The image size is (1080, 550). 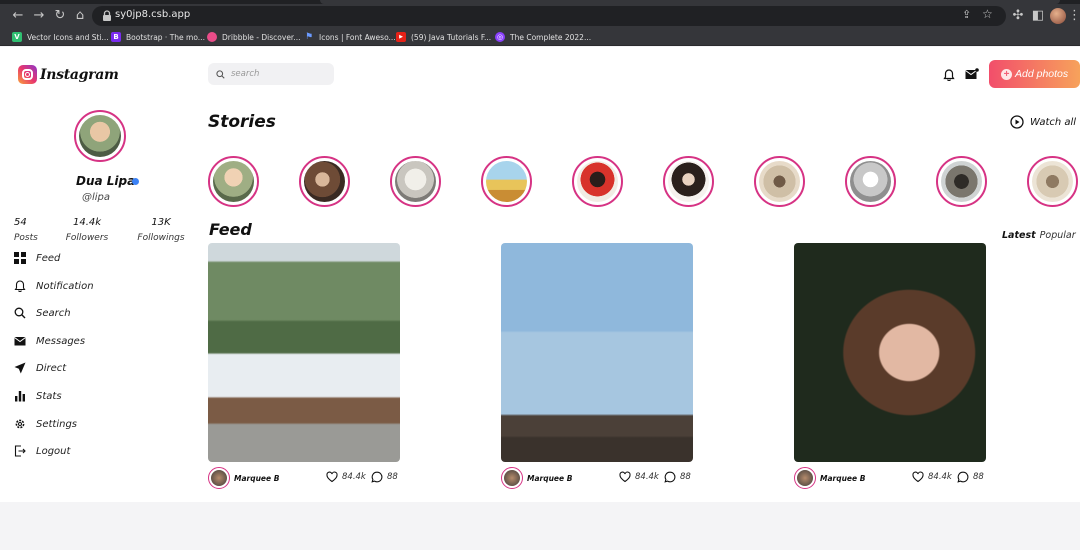 I want to click on bar-chart-icon, so click(x=20, y=396).